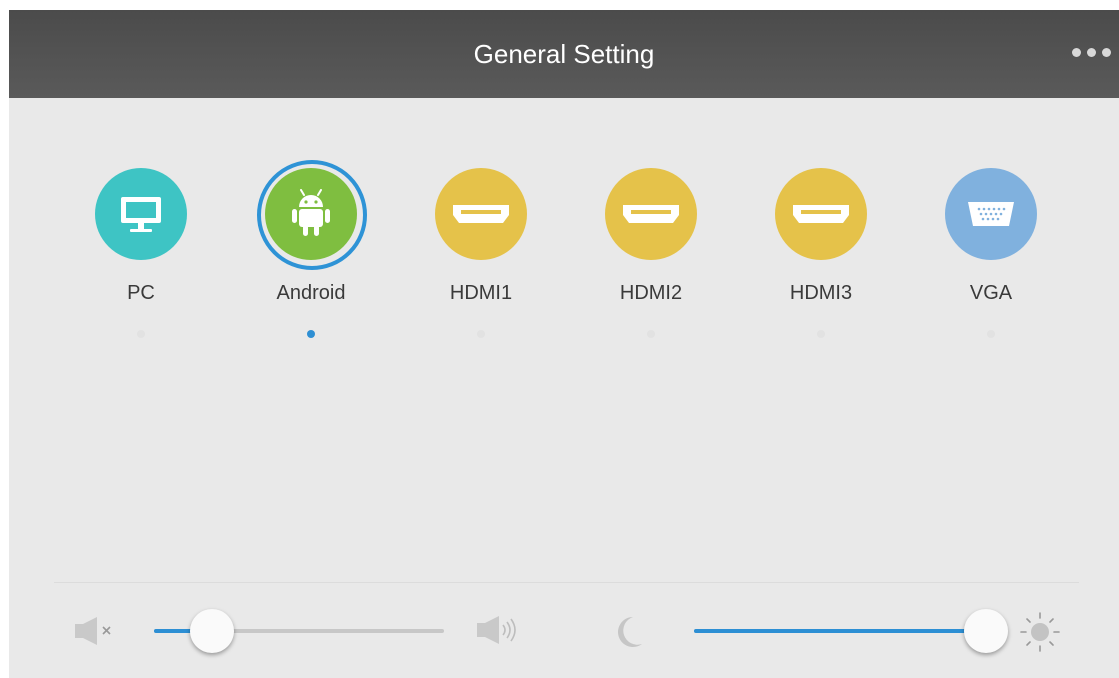 The height and width of the screenshot is (678, 1119). Describe the element at coordinates (566, 582) in the screenshot. I see `divider` at that location.